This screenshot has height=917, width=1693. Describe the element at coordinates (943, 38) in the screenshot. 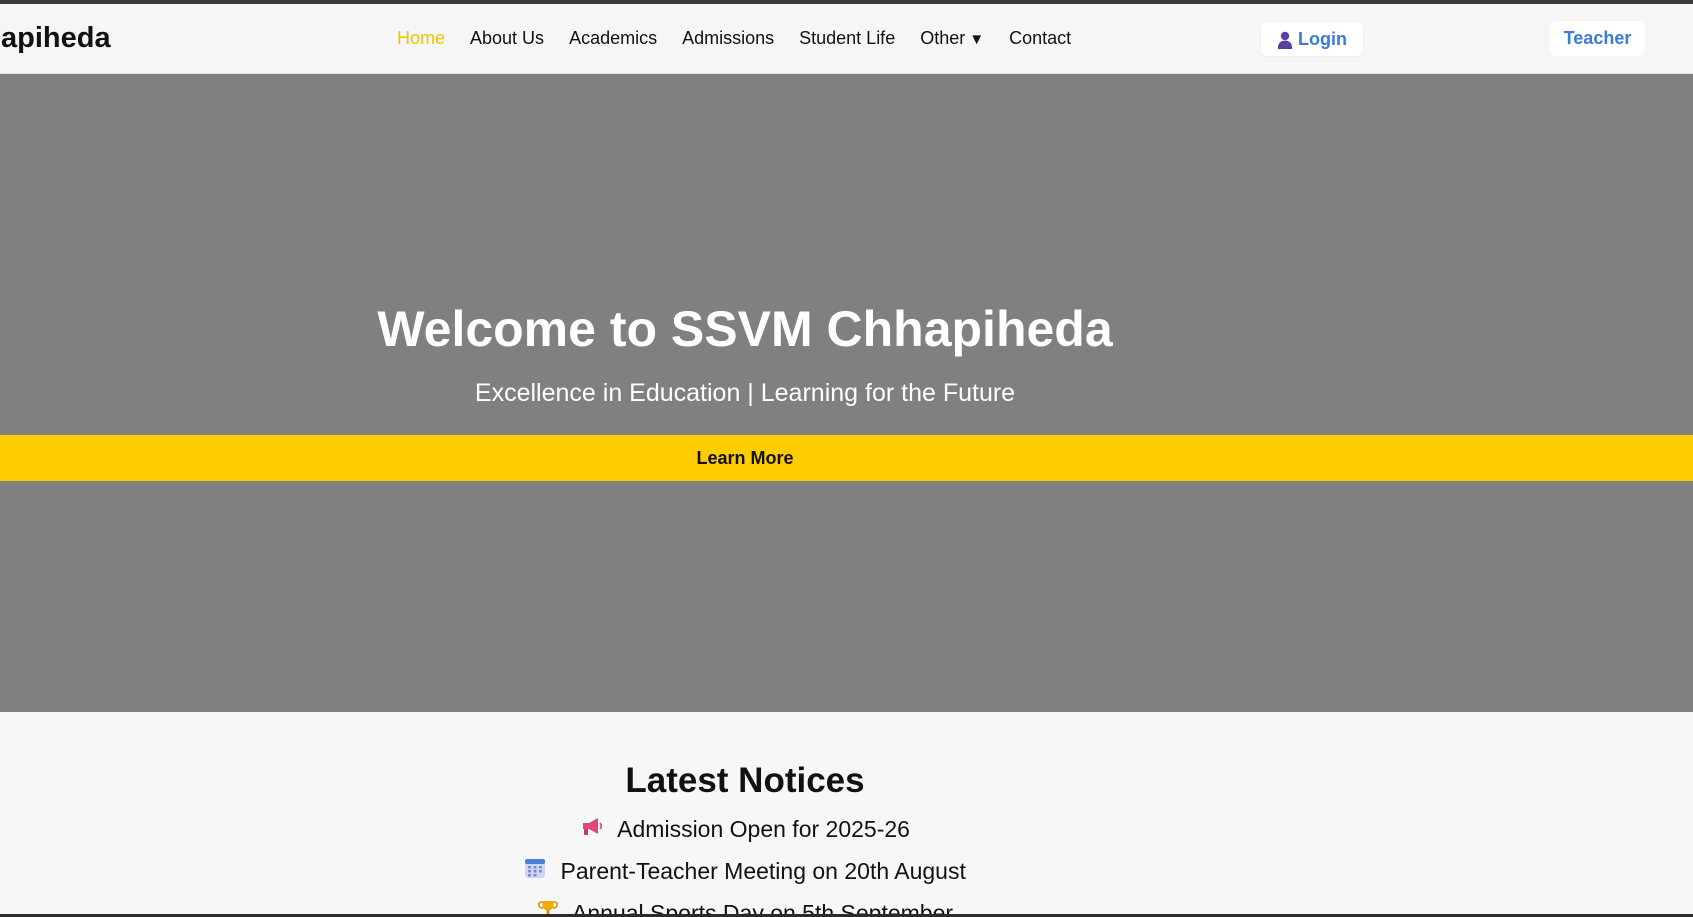

I see `nav-dropdown-other-label: Other` at that location.